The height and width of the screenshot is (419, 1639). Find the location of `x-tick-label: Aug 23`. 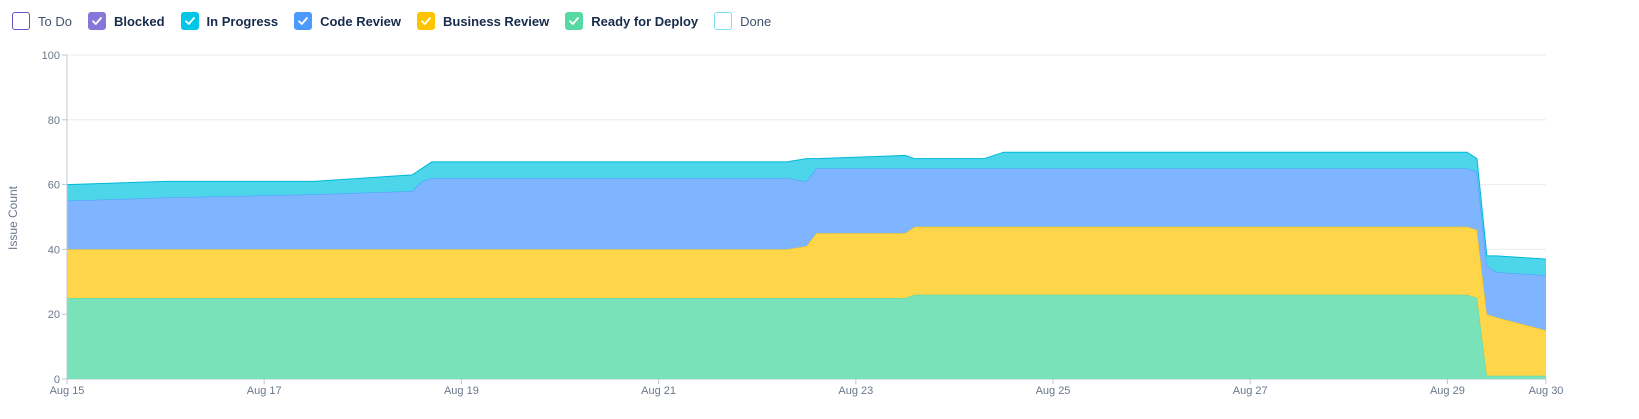

x-tick-label: Aug 23 is located at coordinates (855, 391).